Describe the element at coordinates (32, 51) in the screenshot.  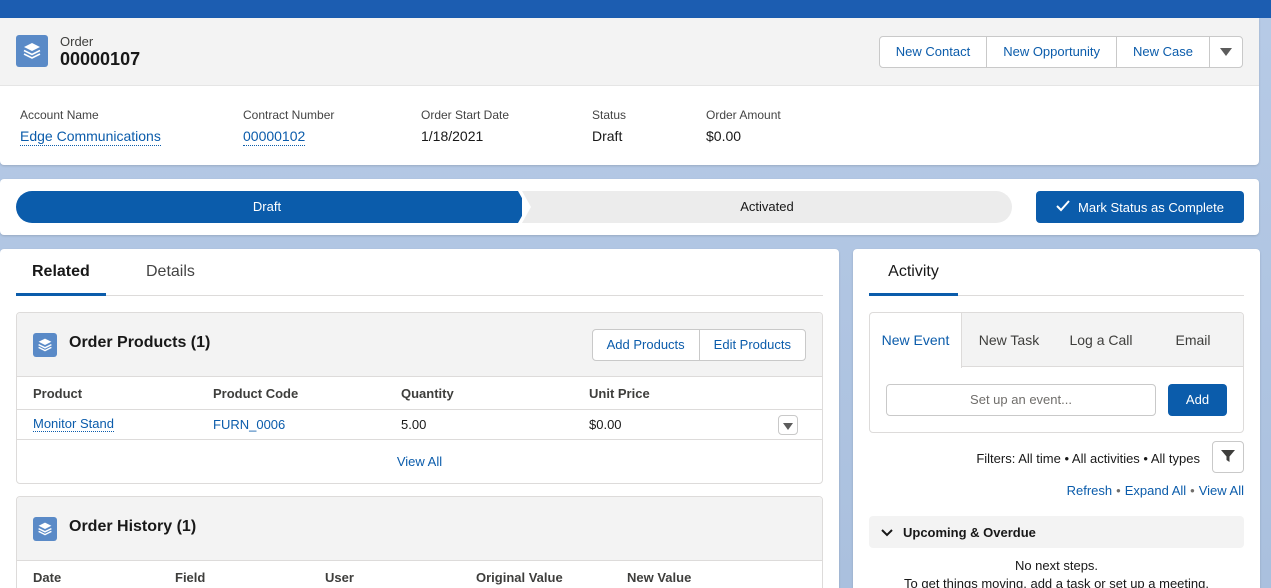
I see `order-icon` at that location.